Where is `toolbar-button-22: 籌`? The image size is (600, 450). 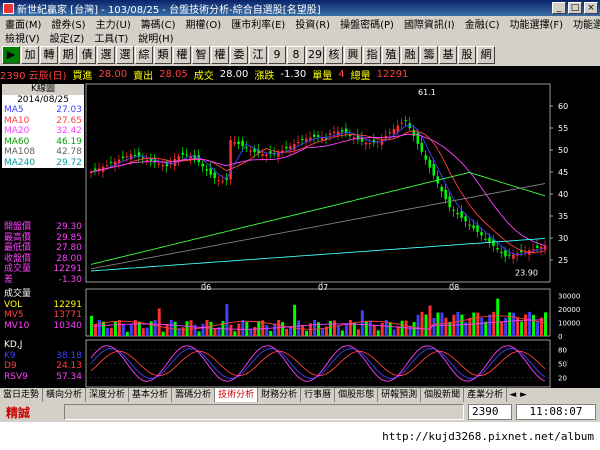 toolbar-button-22: 籌 is located at coordinates (429, 55).